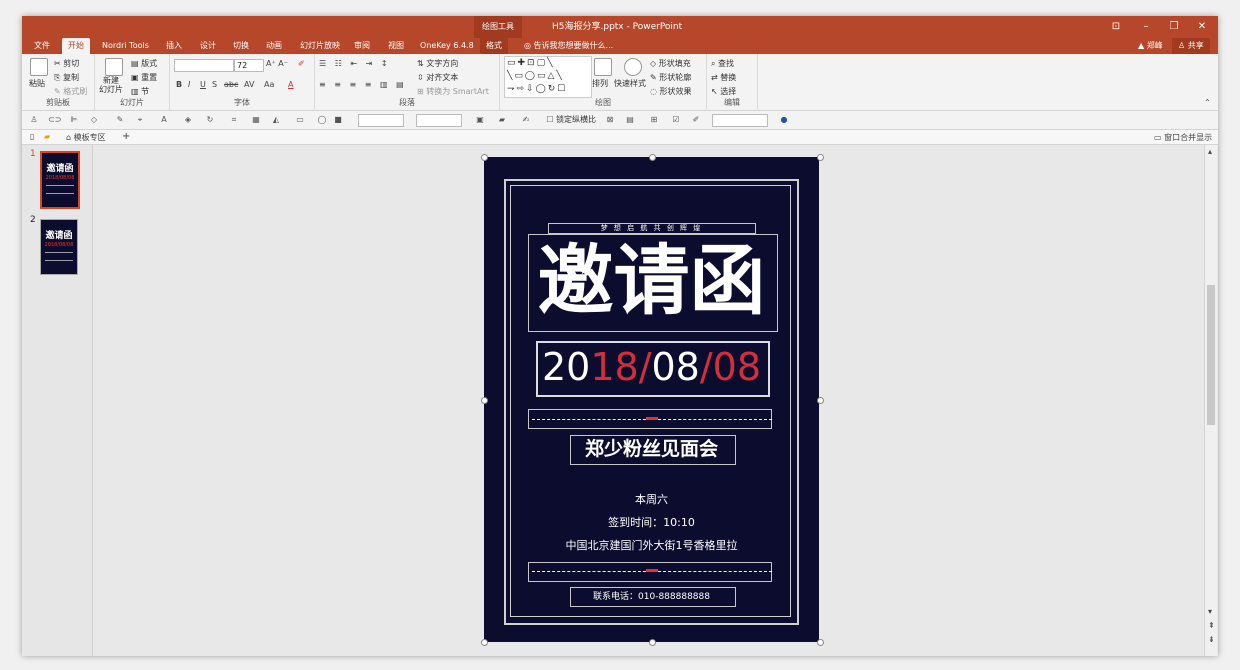 The image size is (1240, 670). Describe the element at coordinates (381, 120) in the screenshot. I see `width-input` at that location.